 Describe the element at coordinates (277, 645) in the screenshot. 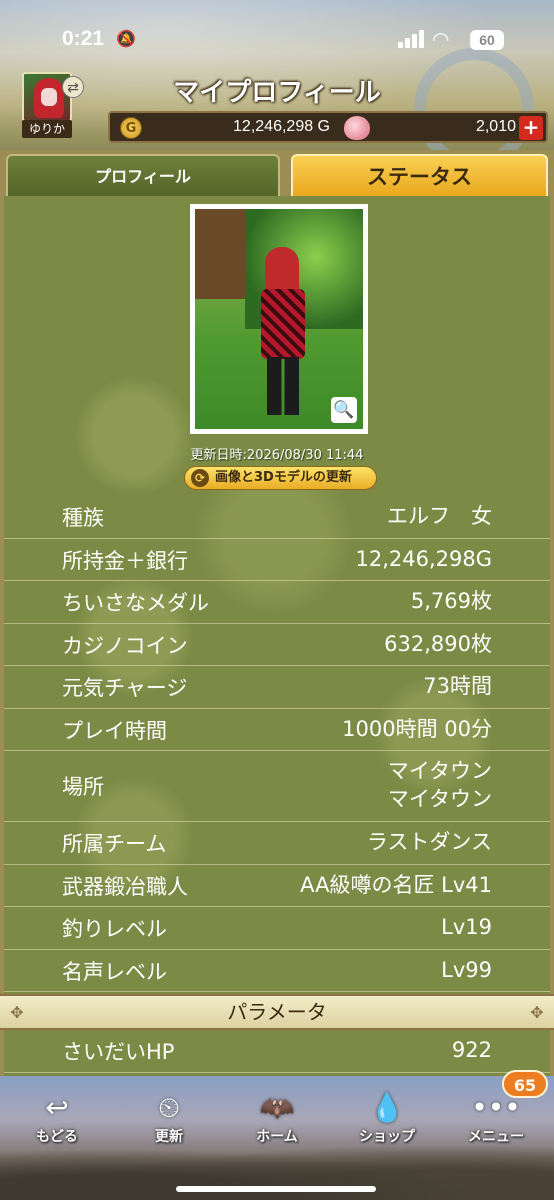

I see `stat-row-casino-coins: カジノコイン 632,890枚` at that location.